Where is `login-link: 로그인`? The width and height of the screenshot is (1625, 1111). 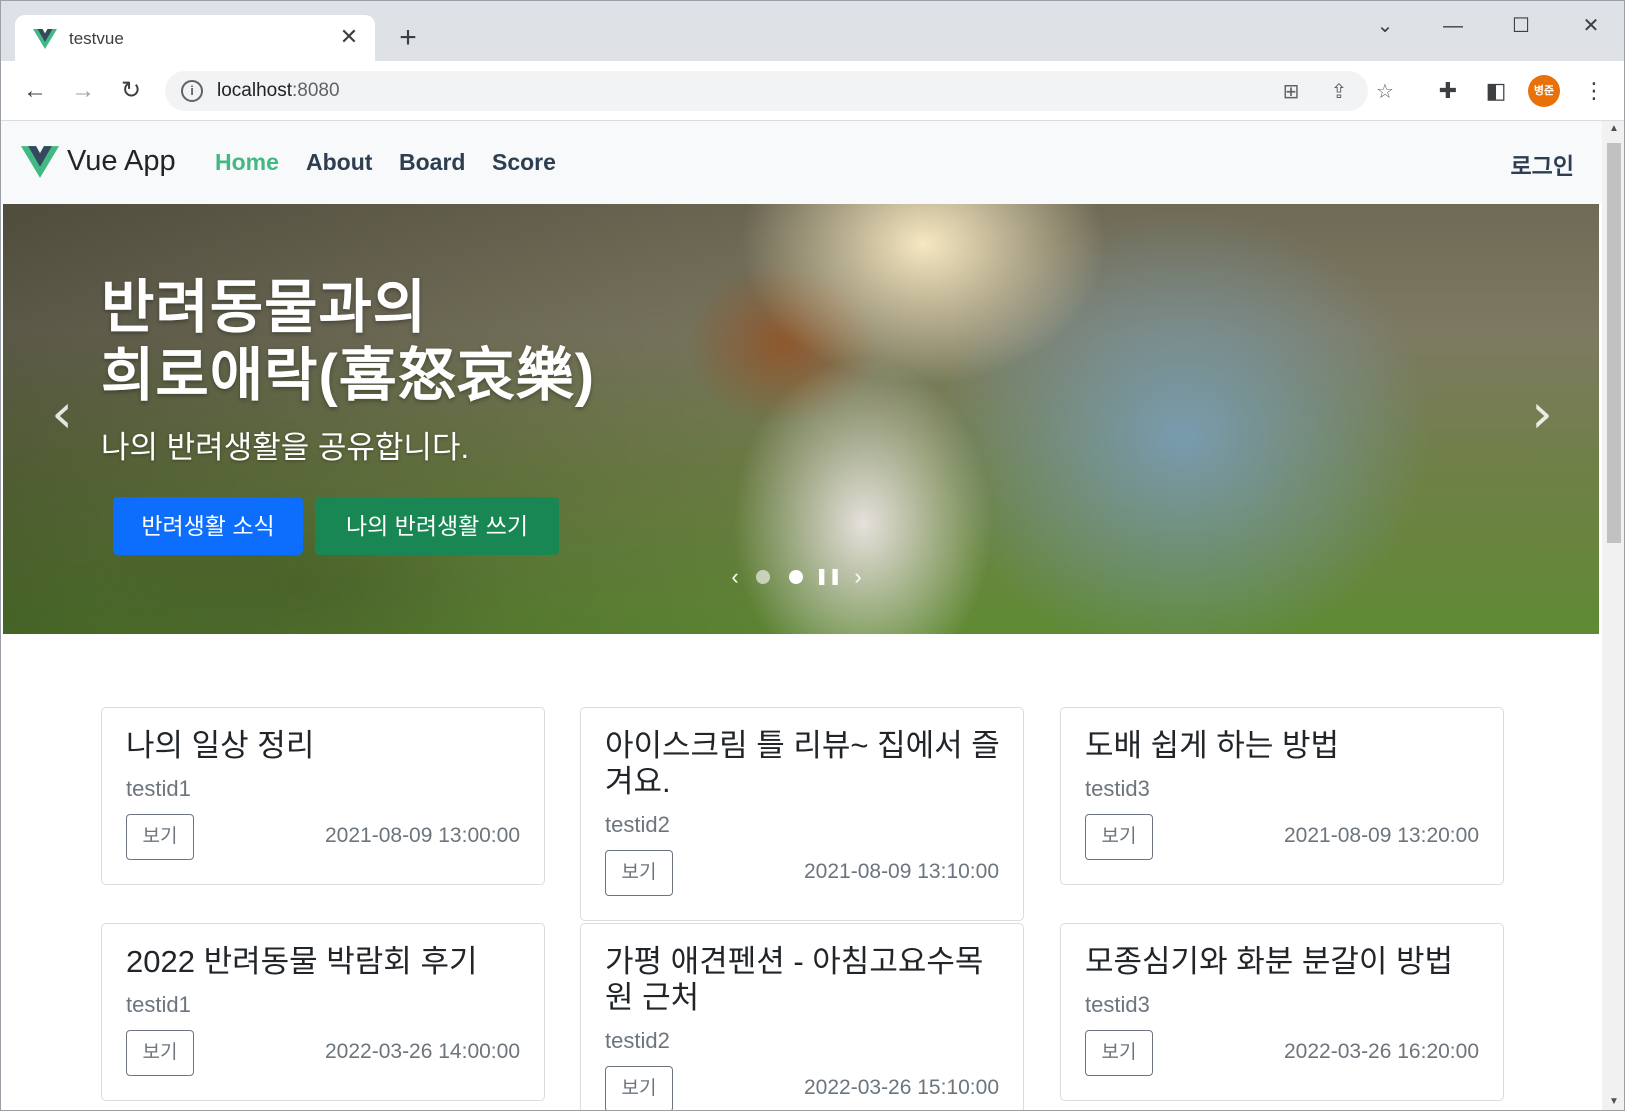
login-link: 로그인 is located at coordinates (1542, 164).